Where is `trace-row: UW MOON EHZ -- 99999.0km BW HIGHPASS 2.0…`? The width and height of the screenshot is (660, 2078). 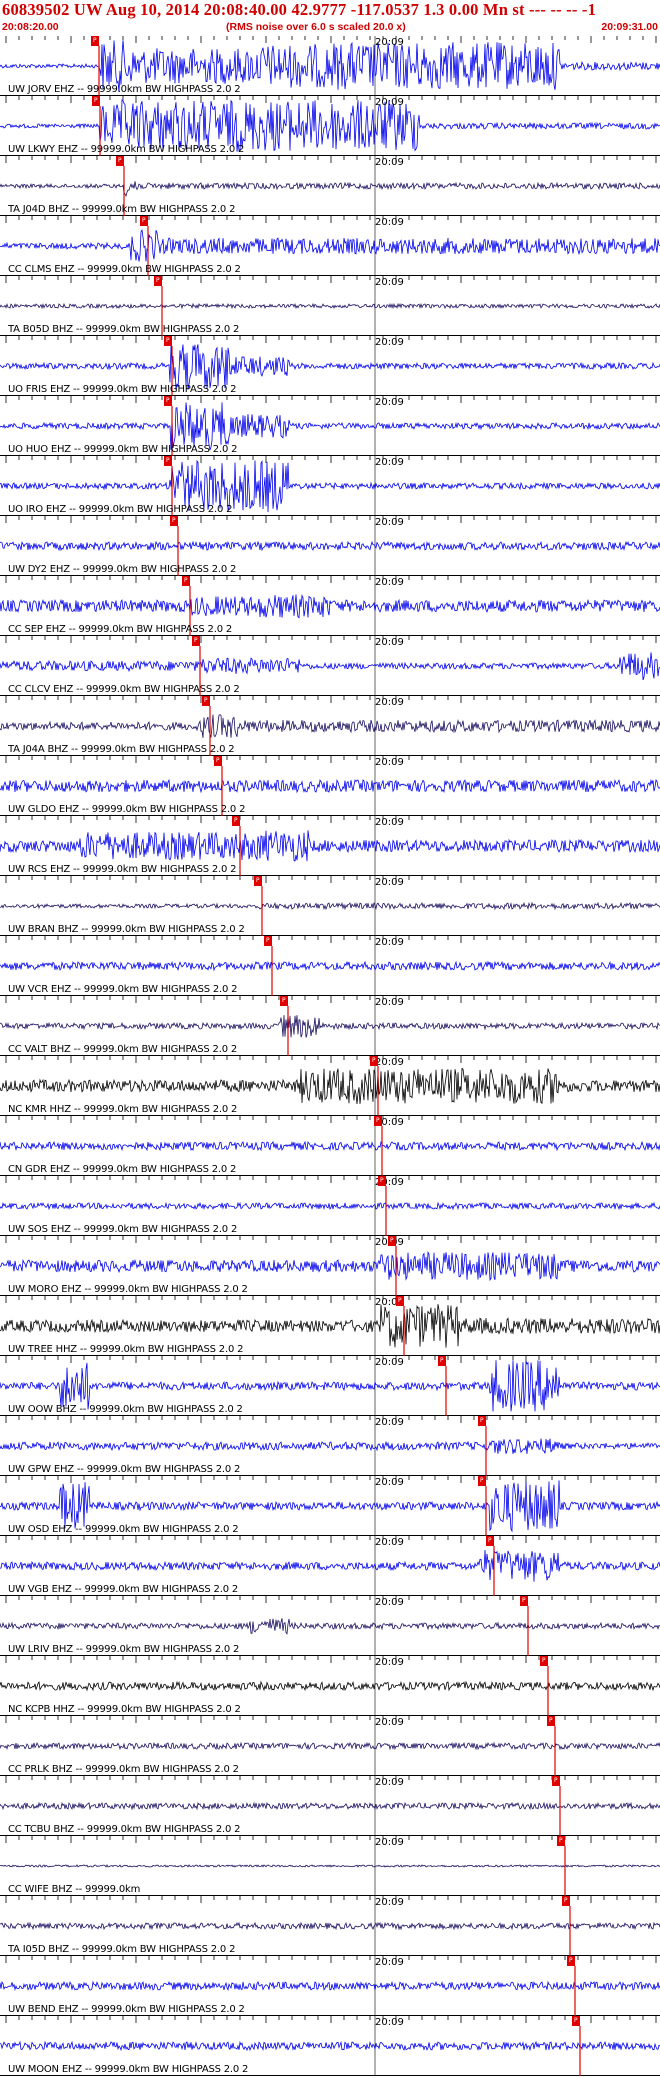
trace-row: UW MOON EHZ -- 99999.0km BW HIGHPASS 2.0… is located at coordinates (330, 2046).